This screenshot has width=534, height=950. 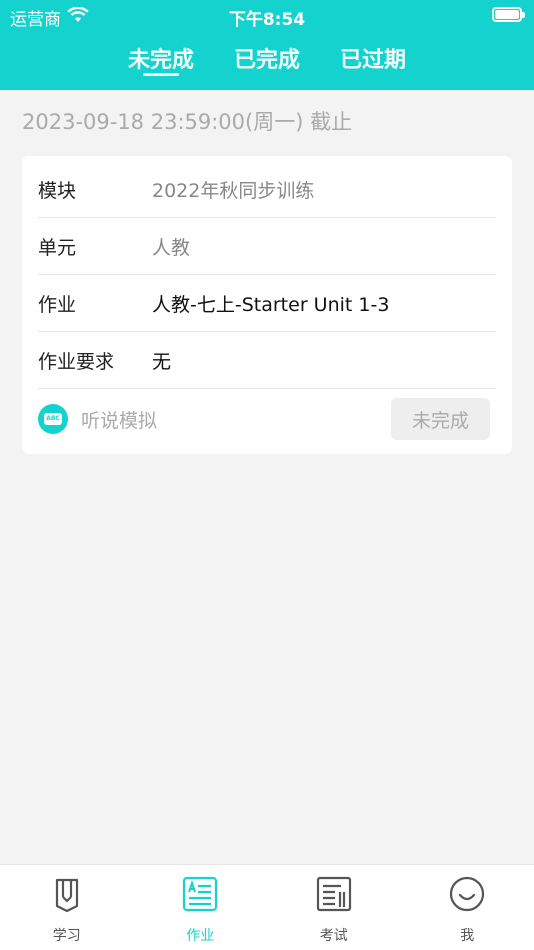 What do you see at coordinates (508, 14) in the screenshot?
I see `battery-icon` at bounding box center [508, 14].